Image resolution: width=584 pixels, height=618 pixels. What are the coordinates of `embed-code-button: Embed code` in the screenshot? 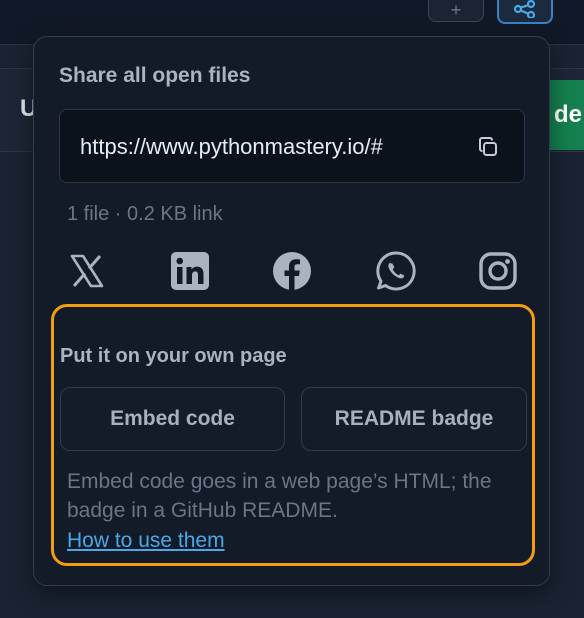 It's located at (172, 419).